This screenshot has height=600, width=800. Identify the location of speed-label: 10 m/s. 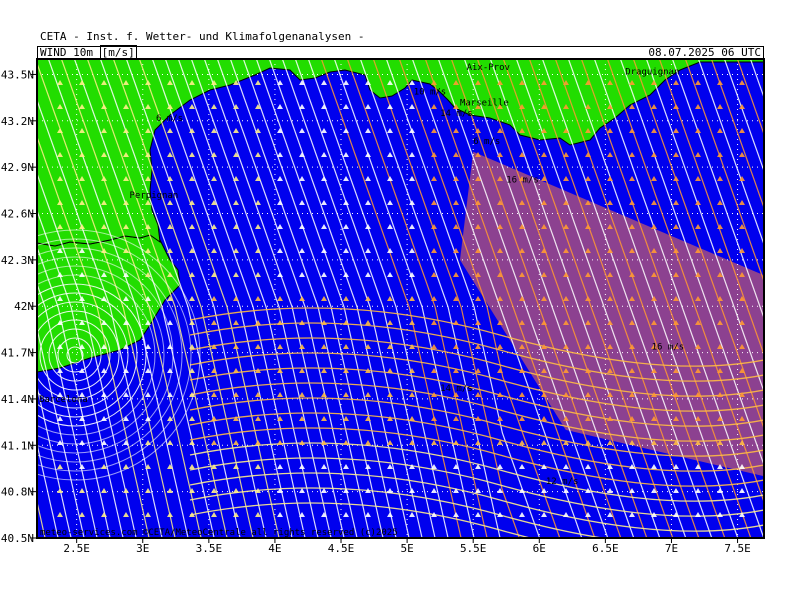
(430, 93).